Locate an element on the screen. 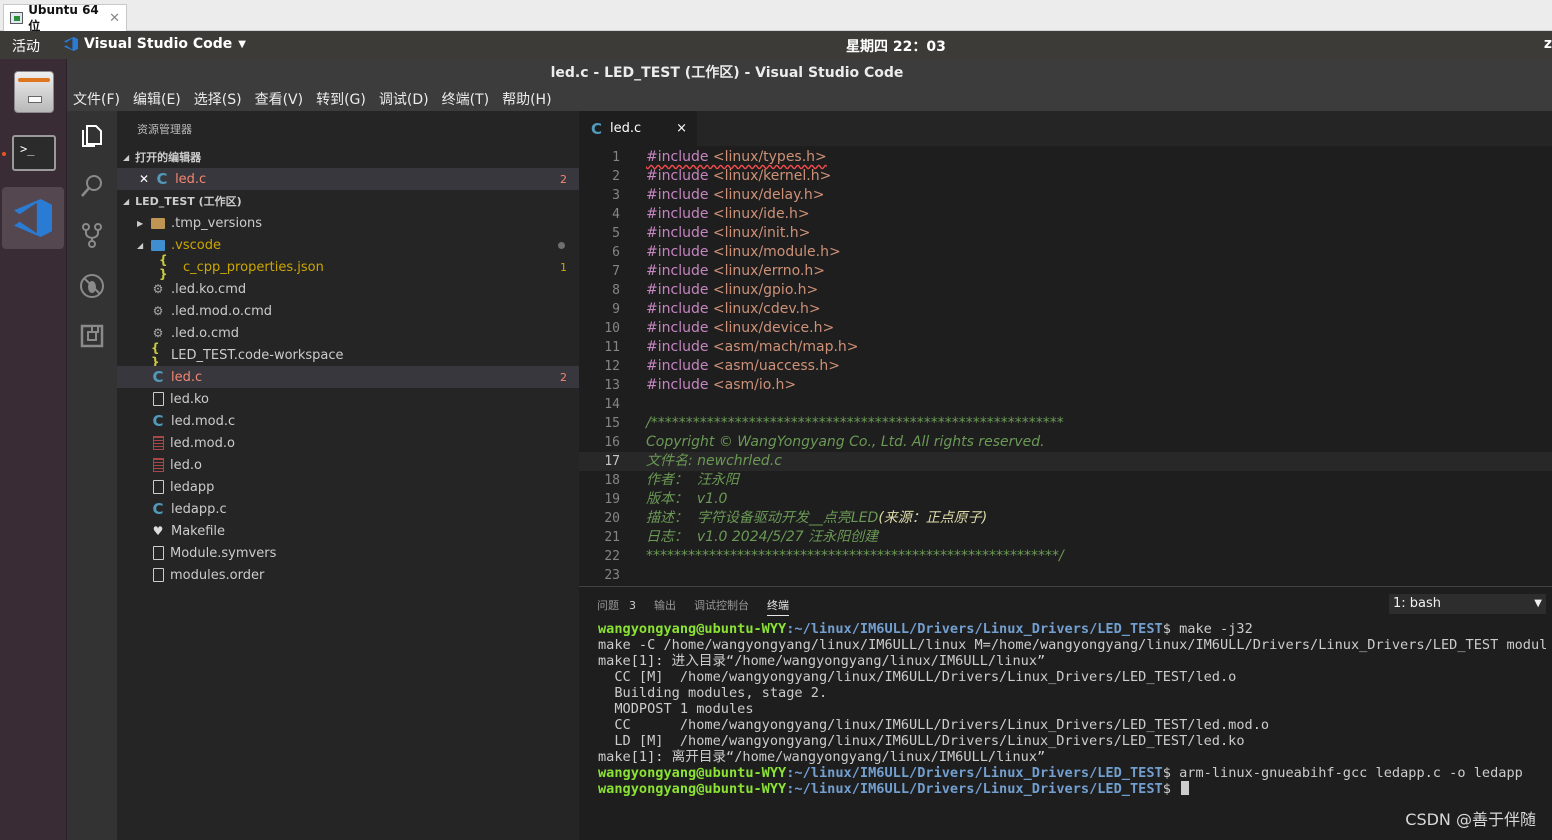 This screenshot has height=840, width=1552. code-line: 7 #include <linux/errno.h> is located at coordinates (1065, 271).